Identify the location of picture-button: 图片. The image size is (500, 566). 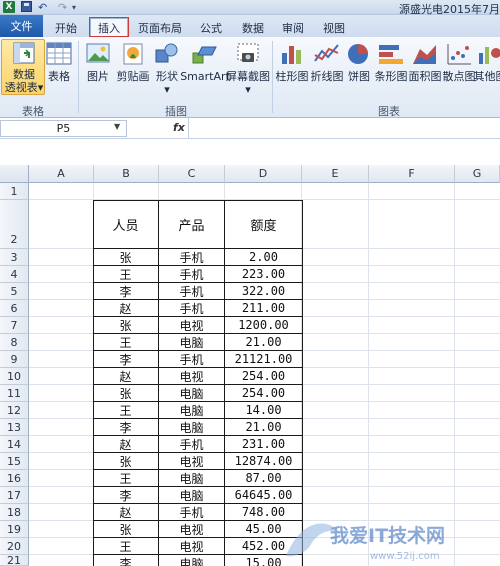
(98, 62).